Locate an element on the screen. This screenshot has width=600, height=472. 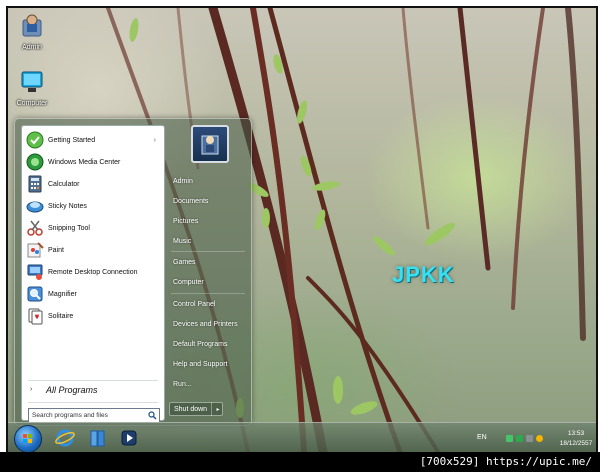
scissors-icon is located at coordinates (35, 228).